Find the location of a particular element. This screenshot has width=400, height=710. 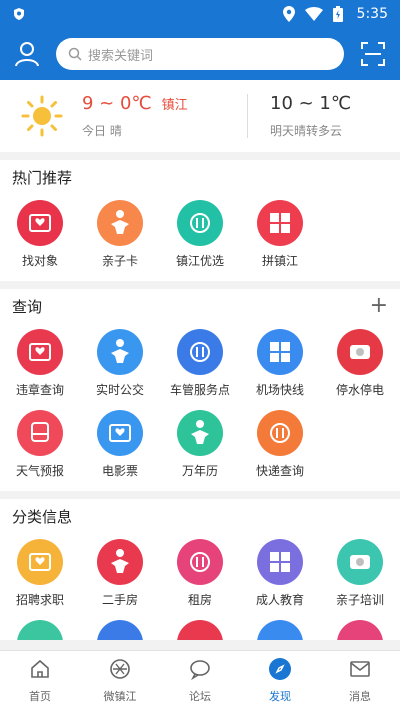

query-item-label: 电影票 is located at coordinates (119, 471).